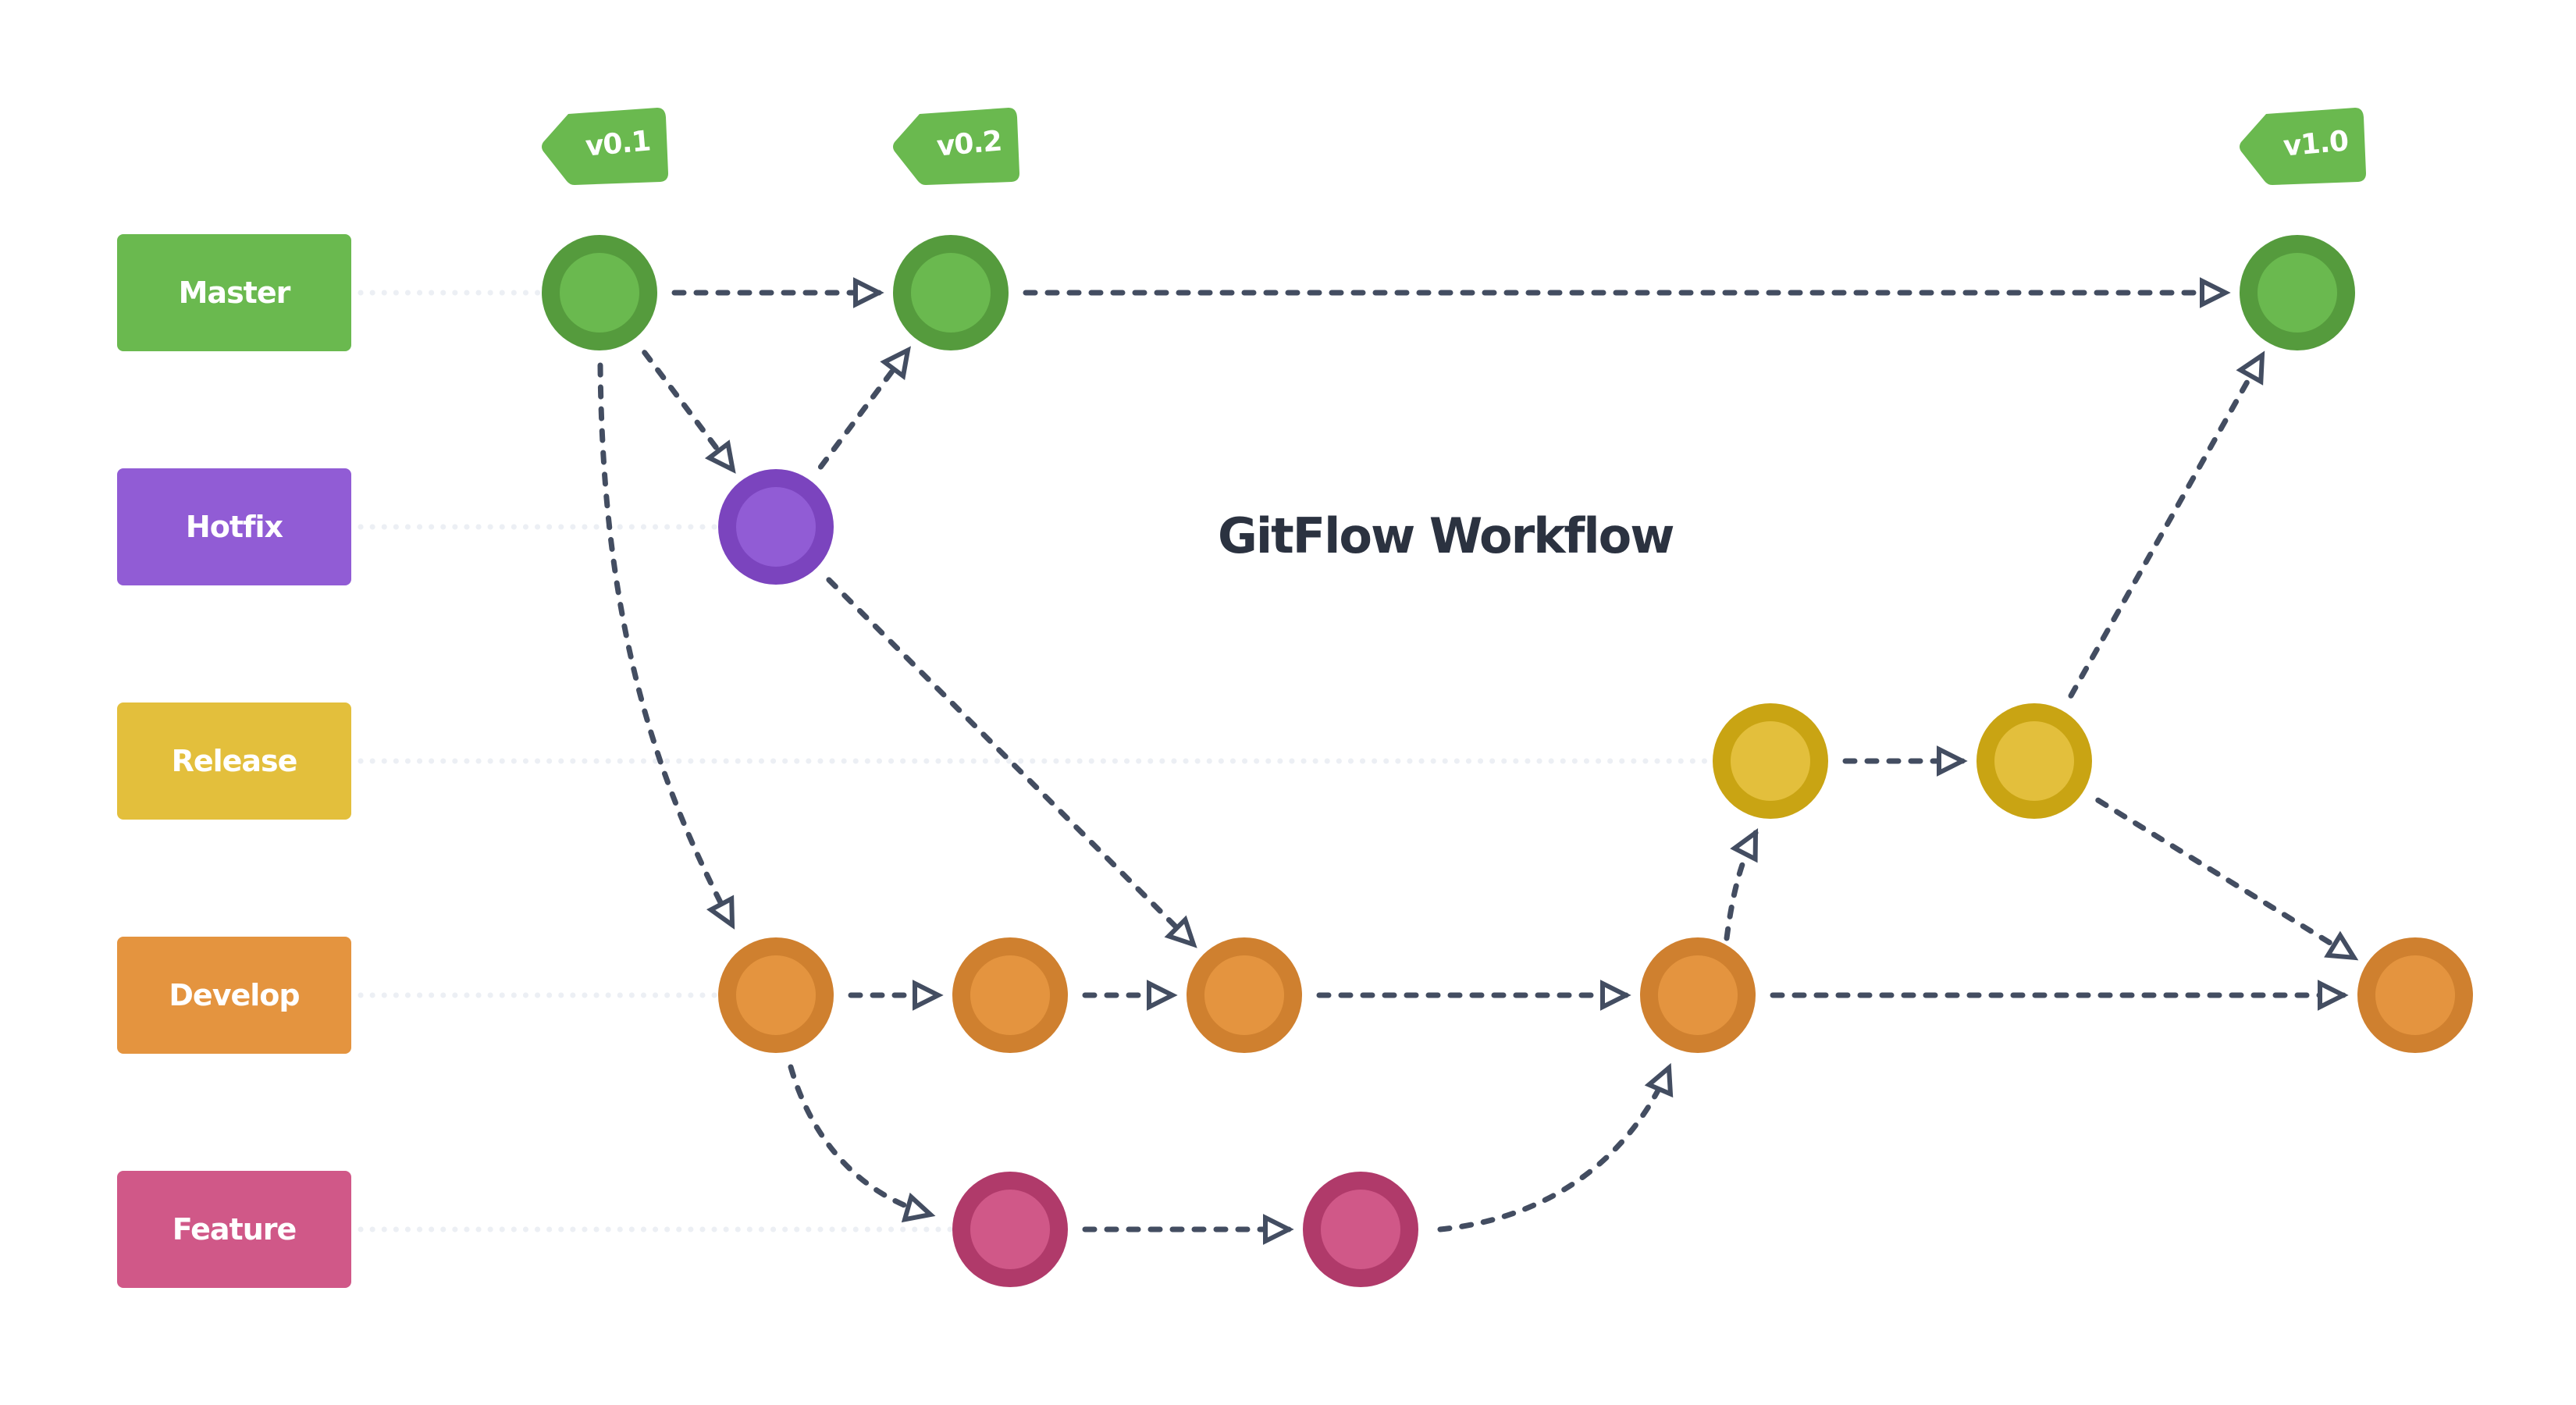 The width and height of the screenshot is (2576, 1405). I want to click on diagram-title: GitFlow Workflow, so click(1446, 536).